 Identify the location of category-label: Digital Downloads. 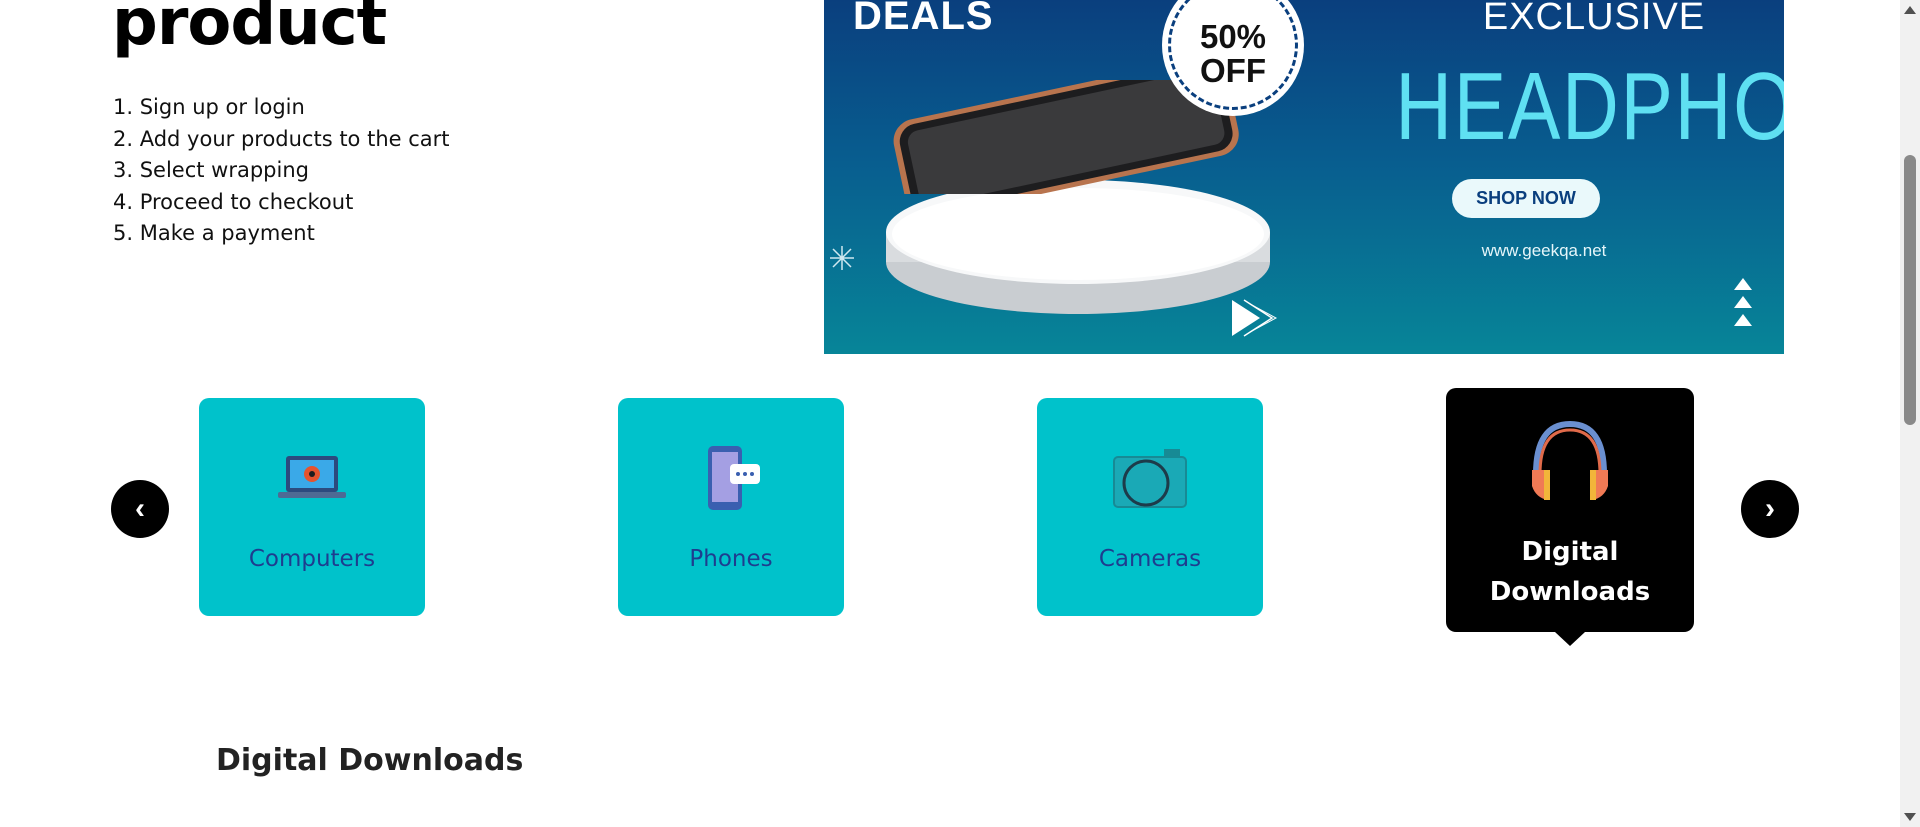
(1570, 572).